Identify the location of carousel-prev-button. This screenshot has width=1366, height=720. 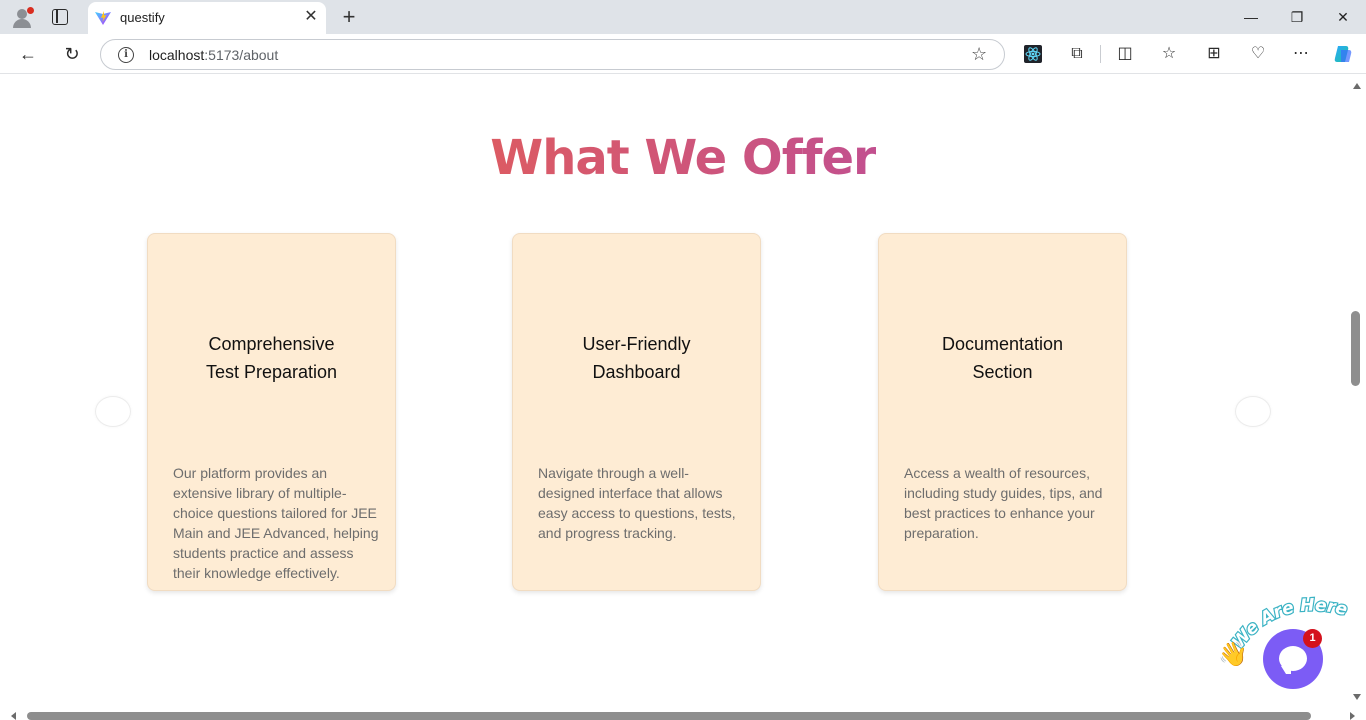
(113, 411).